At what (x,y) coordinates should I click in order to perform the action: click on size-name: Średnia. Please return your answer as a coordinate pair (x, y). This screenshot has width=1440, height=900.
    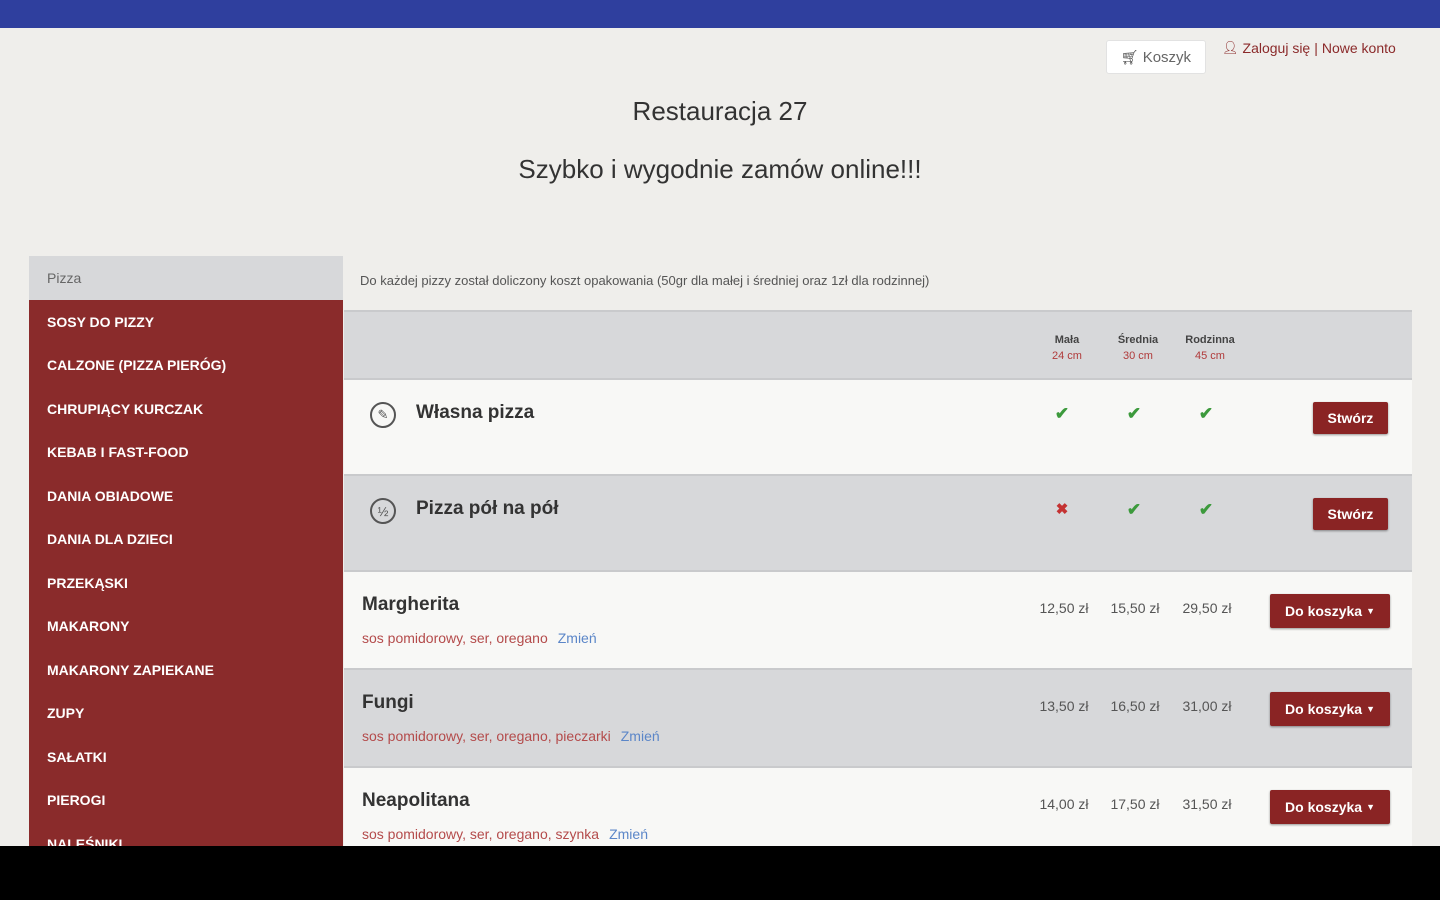
    Looking at the image, I should click on (1138, 340).